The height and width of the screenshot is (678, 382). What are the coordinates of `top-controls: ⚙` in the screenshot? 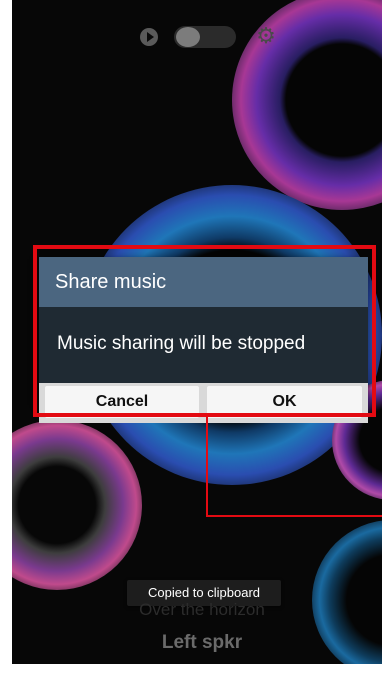 It's located at (203, 36).